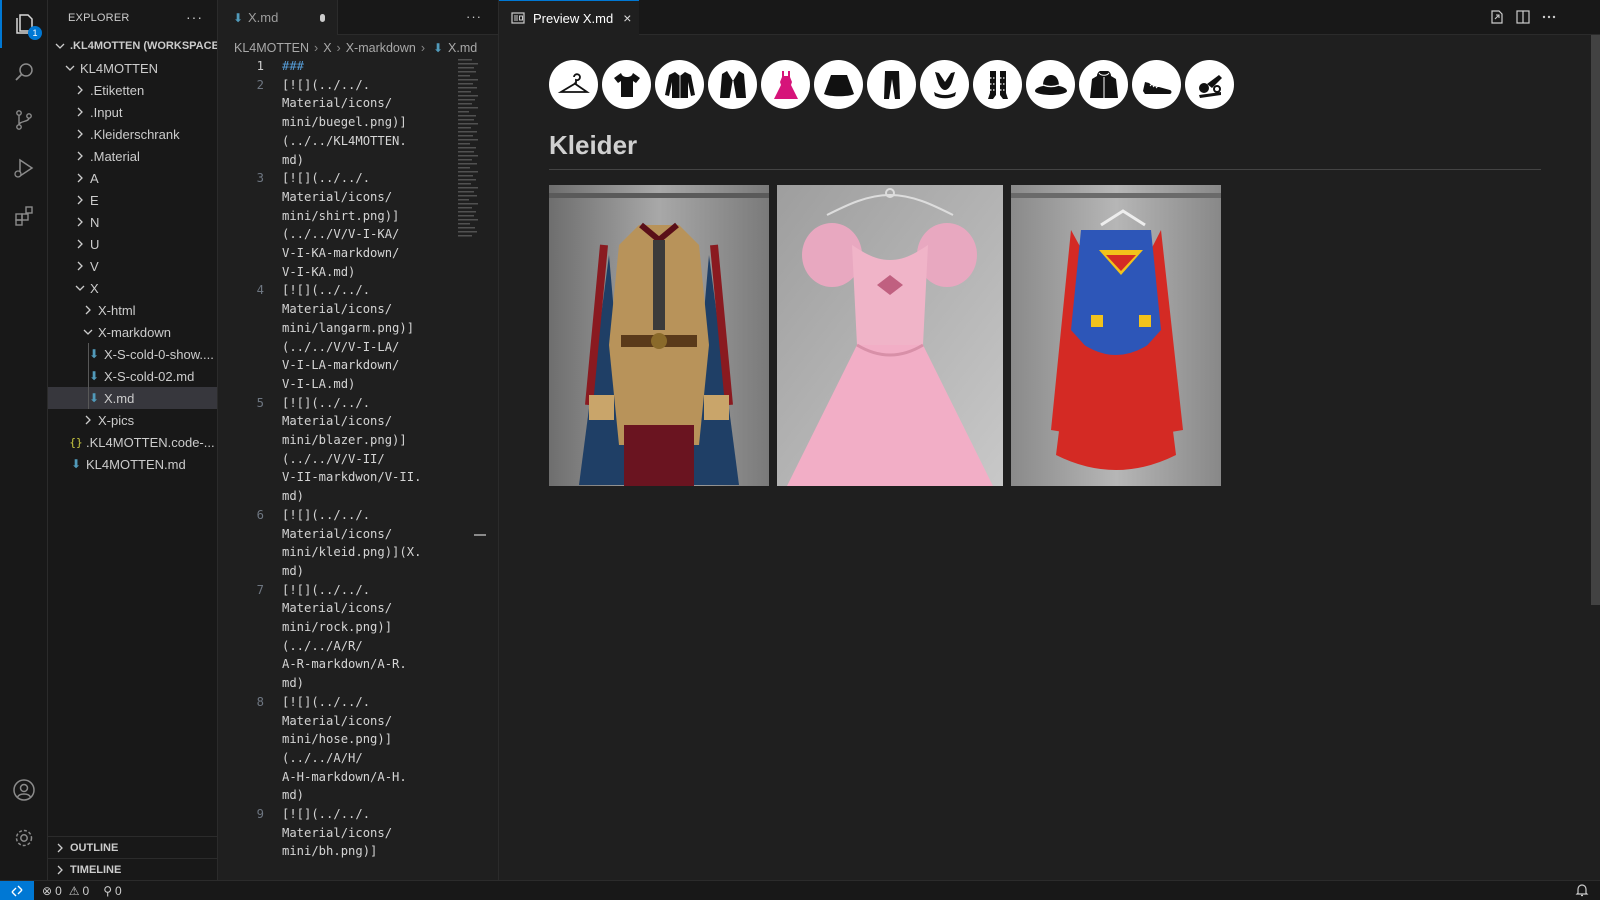 This screenshot has width=1600, height=900. Describe the element at coordinates (1116, 335) in the screenshot. I see `superman-costume-photo` at that location.